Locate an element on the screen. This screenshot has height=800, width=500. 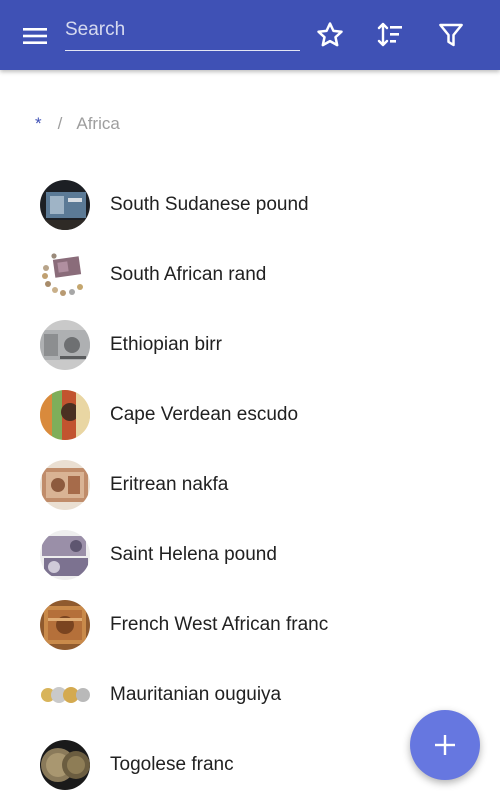
breadcrumb: * / Africa is located at coordinates (77, 124).